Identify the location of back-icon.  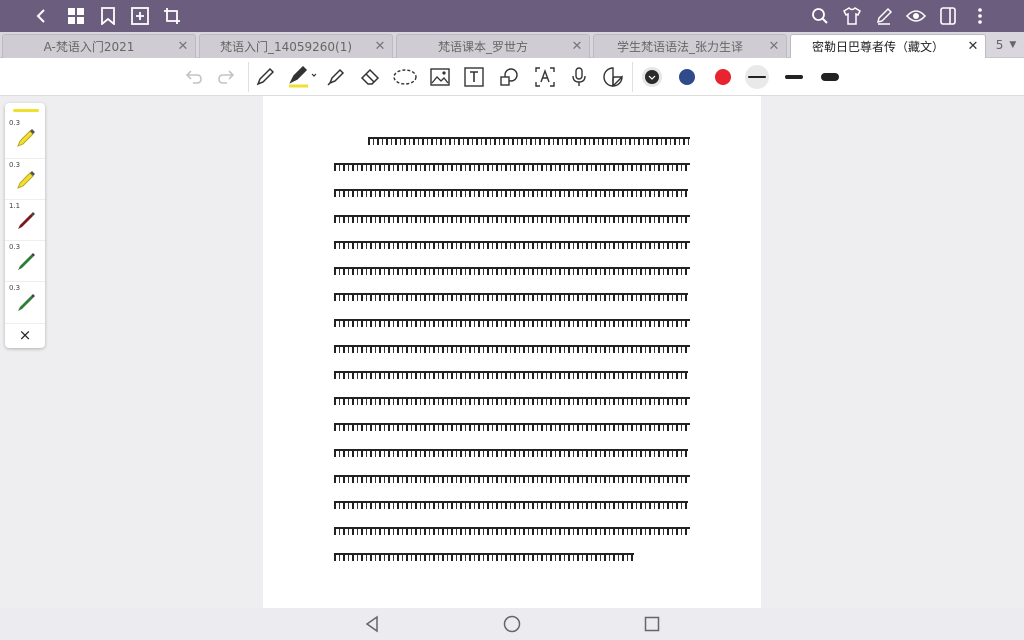
(42, 16).